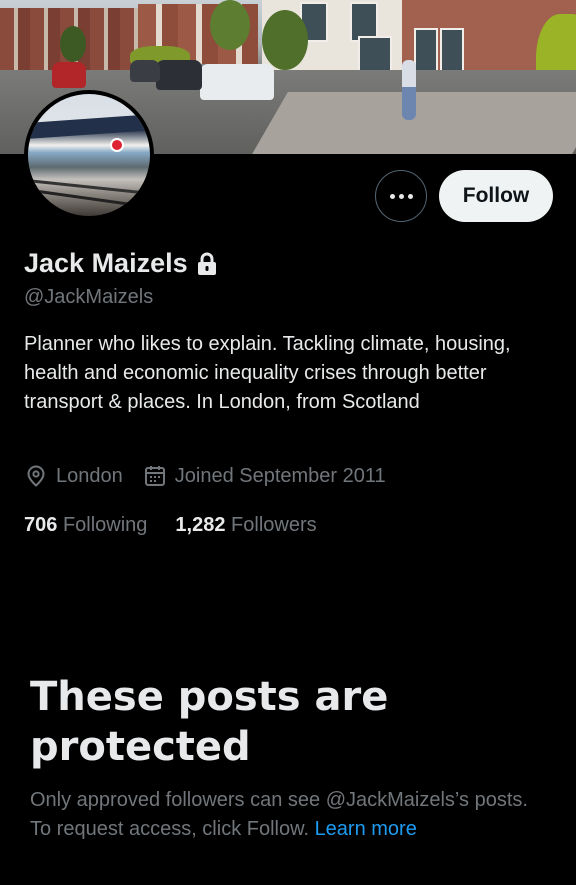 This screenshot has height=885, width=576. I want to click on followers-count: 1,282, so click(200, 525).